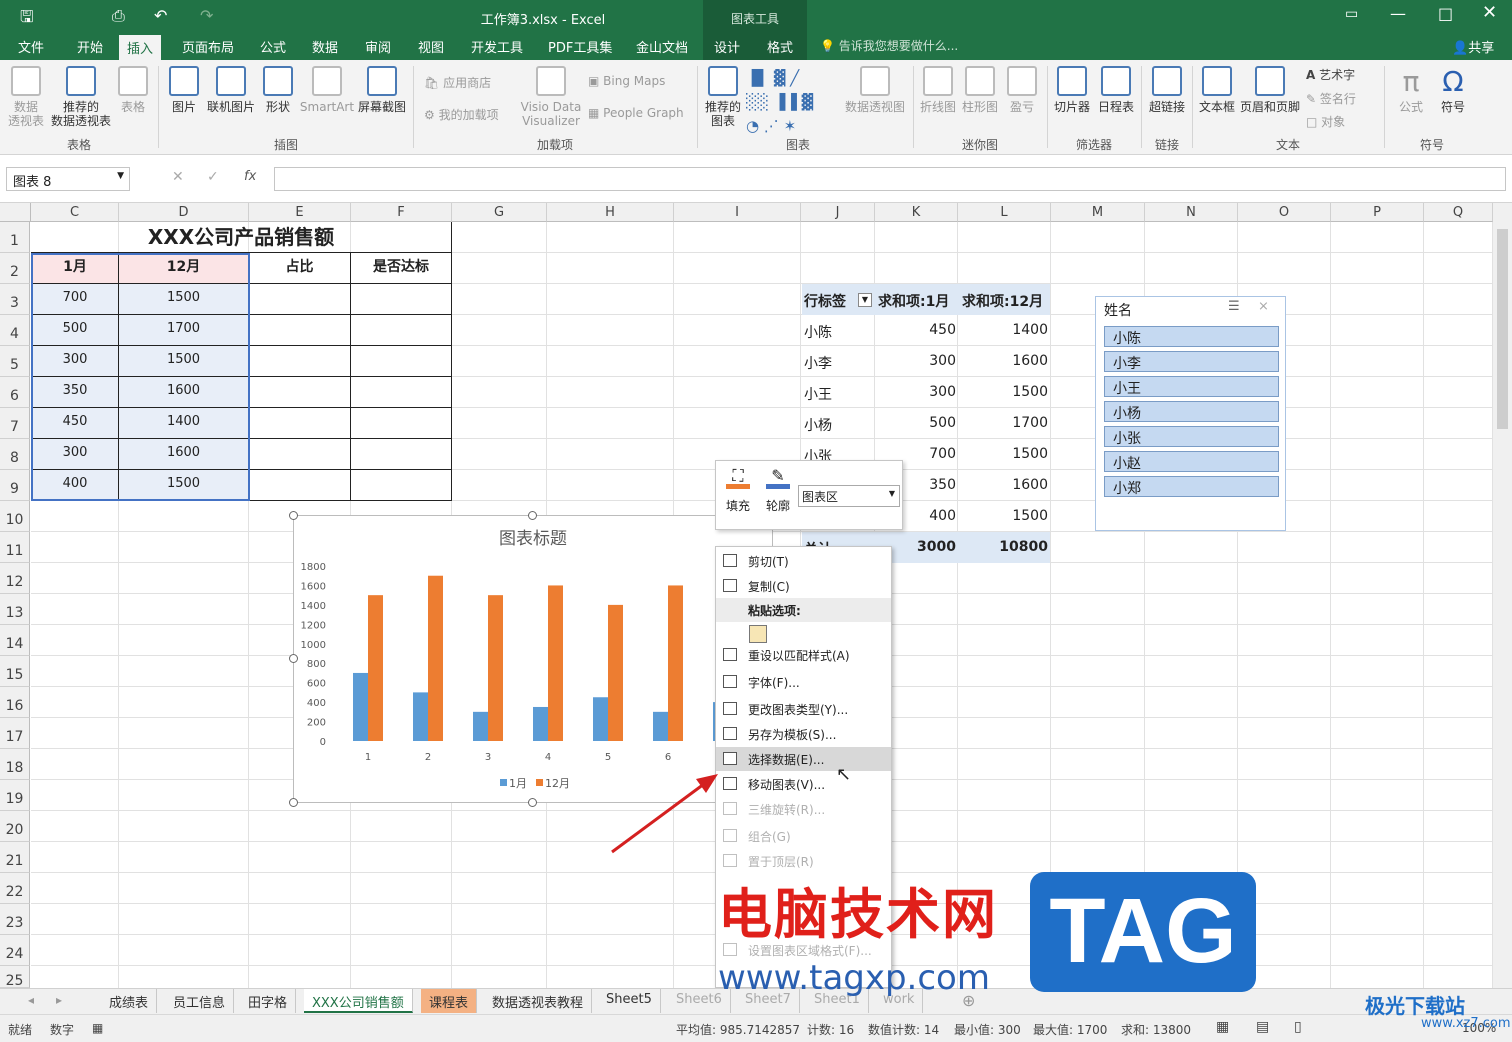 The height and width of the screenshot is (1042, 1512). Describe the element at coordinates (457, 82) in the screenshot. I see `store-button: 🛍 应用商店` at that location.